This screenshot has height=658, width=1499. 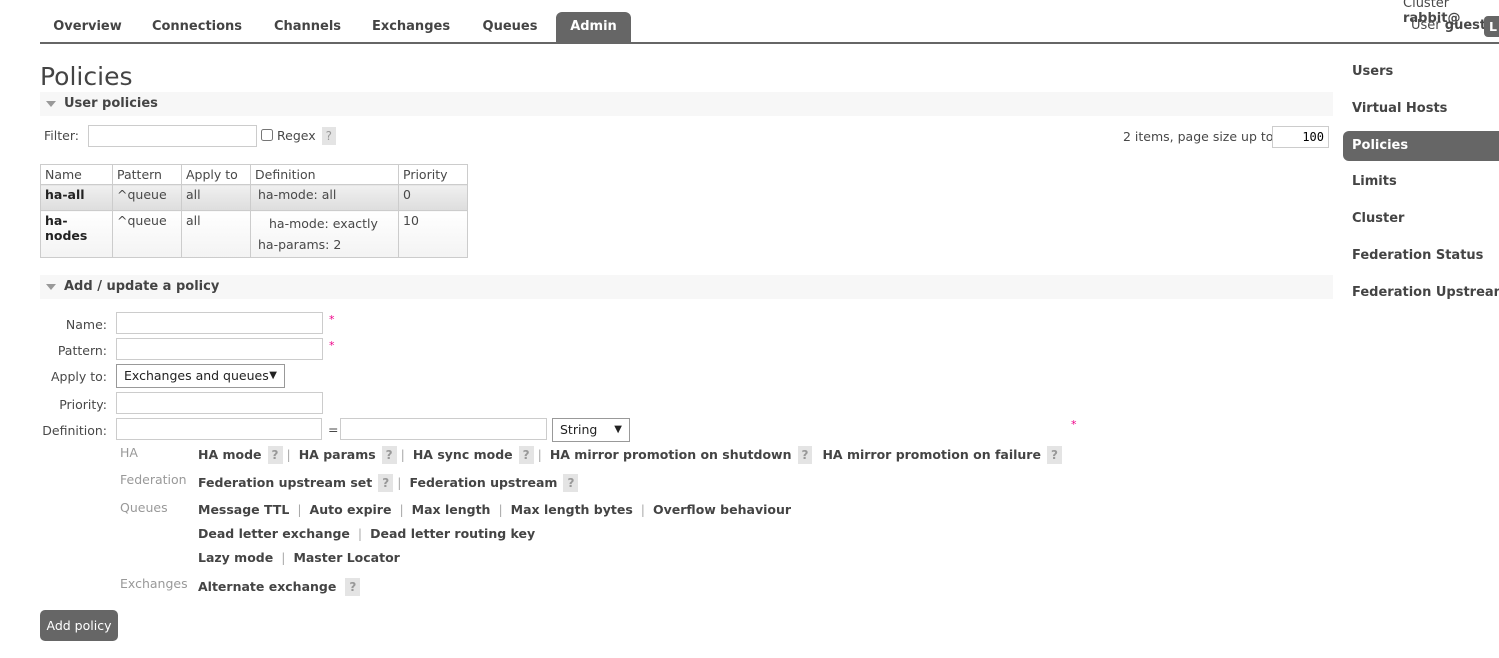 What do you see at coordinates (1300, 137) in the screenshot?
I see `page-size-input` at bounding box center [1300, 137].